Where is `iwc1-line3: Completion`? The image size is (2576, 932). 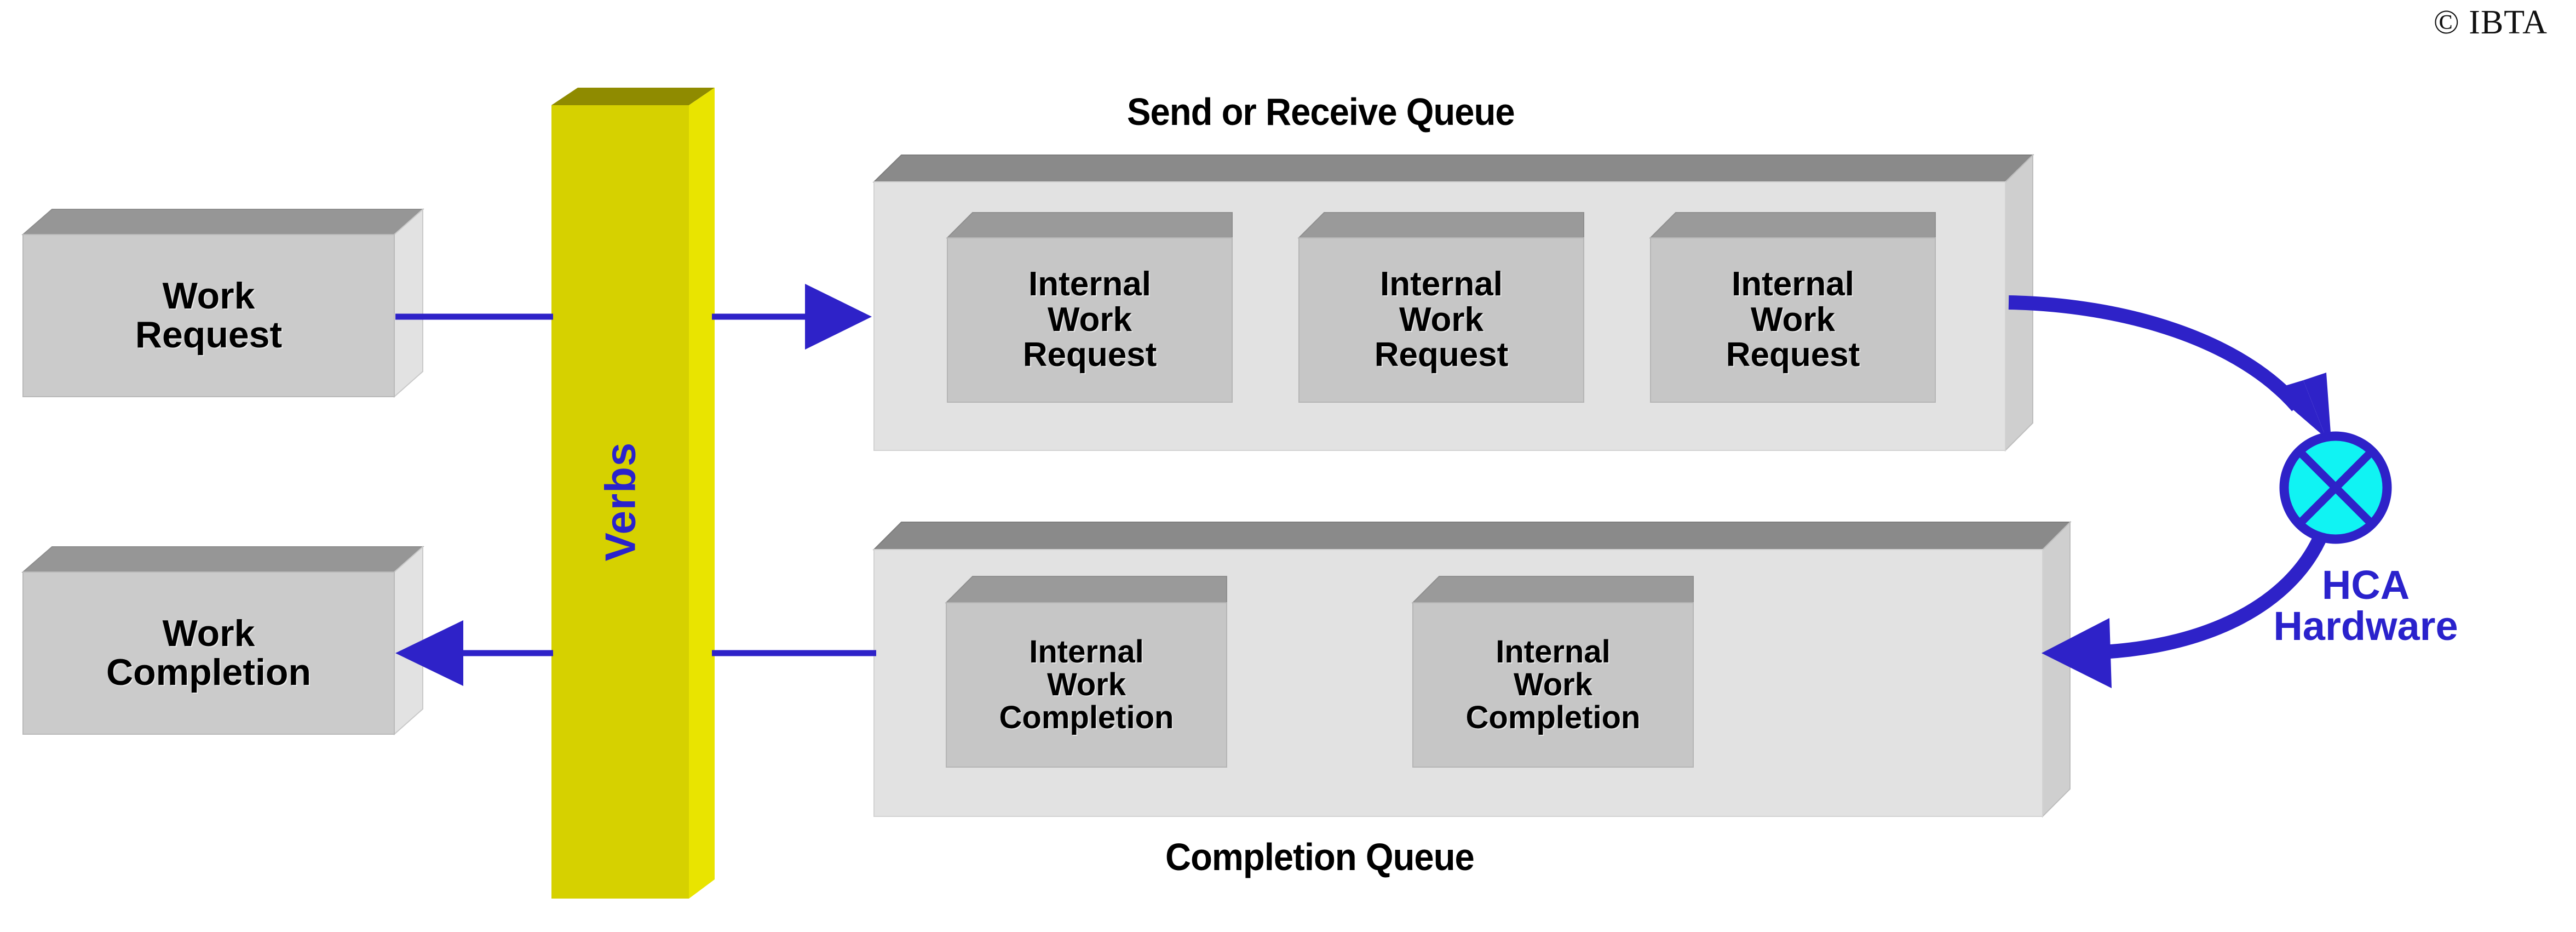 iwc1-line3: Completion is located at coordinates (1086, 718).